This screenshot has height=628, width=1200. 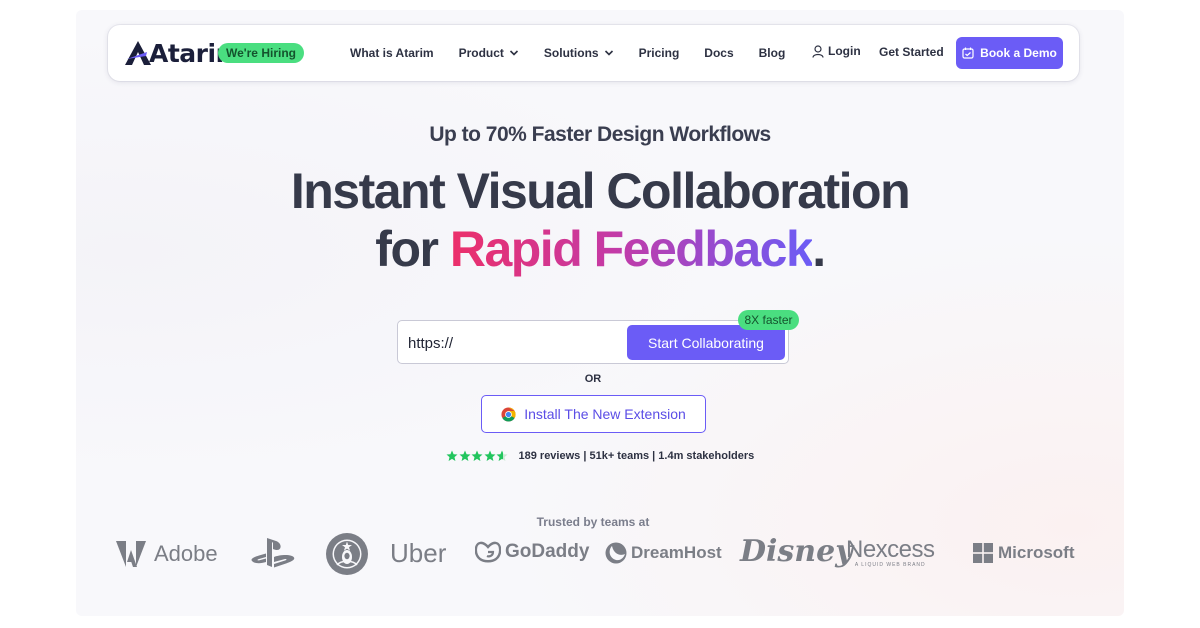 What do you see at coordinates (418, 553) in the screenshot?
I see `uber-logo: Uber` at bounding box center [418, 553].